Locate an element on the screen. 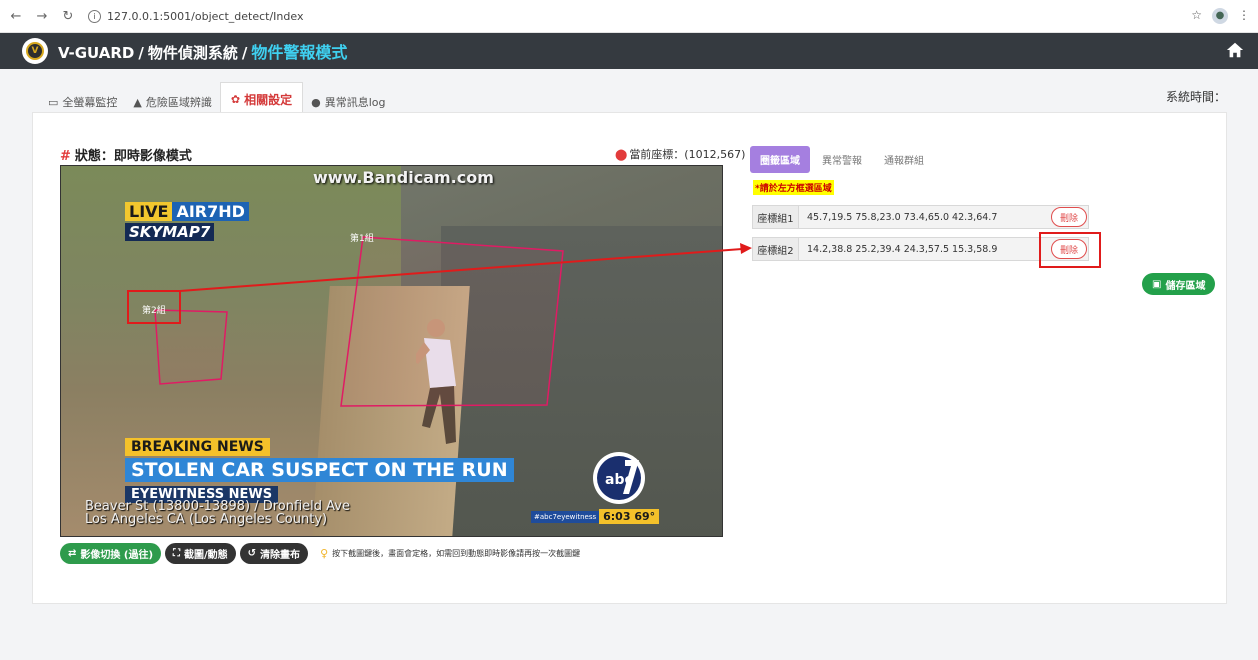 The image size is (1258, 660). menu-icon: ⋮ is located at coordinates (1244, 16).